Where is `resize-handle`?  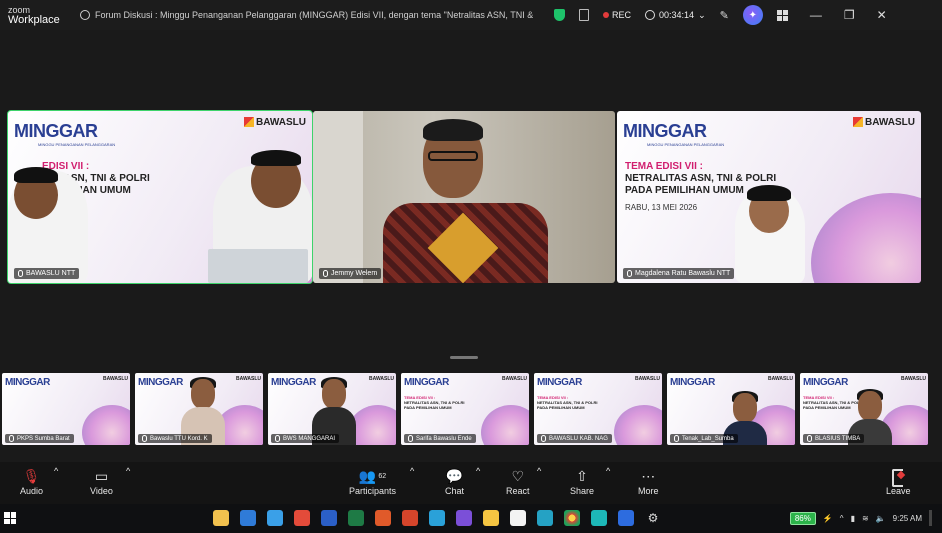
resize-handle is located at coordinates (464, 357).